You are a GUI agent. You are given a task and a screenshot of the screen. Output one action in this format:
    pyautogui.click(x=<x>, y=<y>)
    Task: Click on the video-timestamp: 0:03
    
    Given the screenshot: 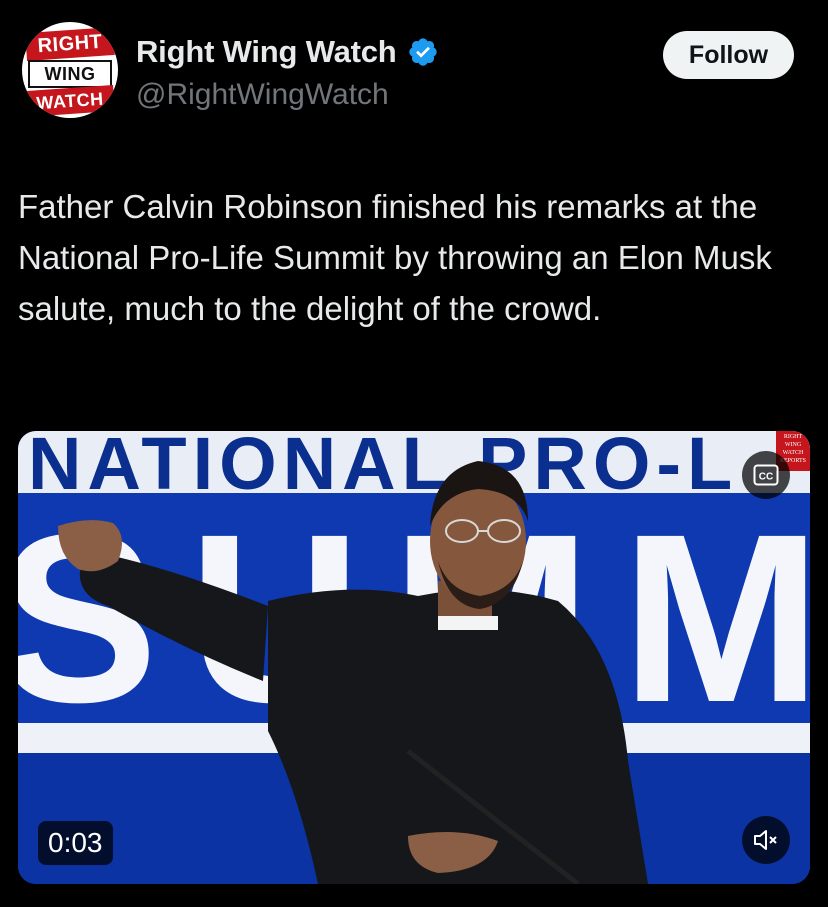 What is the action you would take?
    pyautogui.click(x=75, y=843)
    